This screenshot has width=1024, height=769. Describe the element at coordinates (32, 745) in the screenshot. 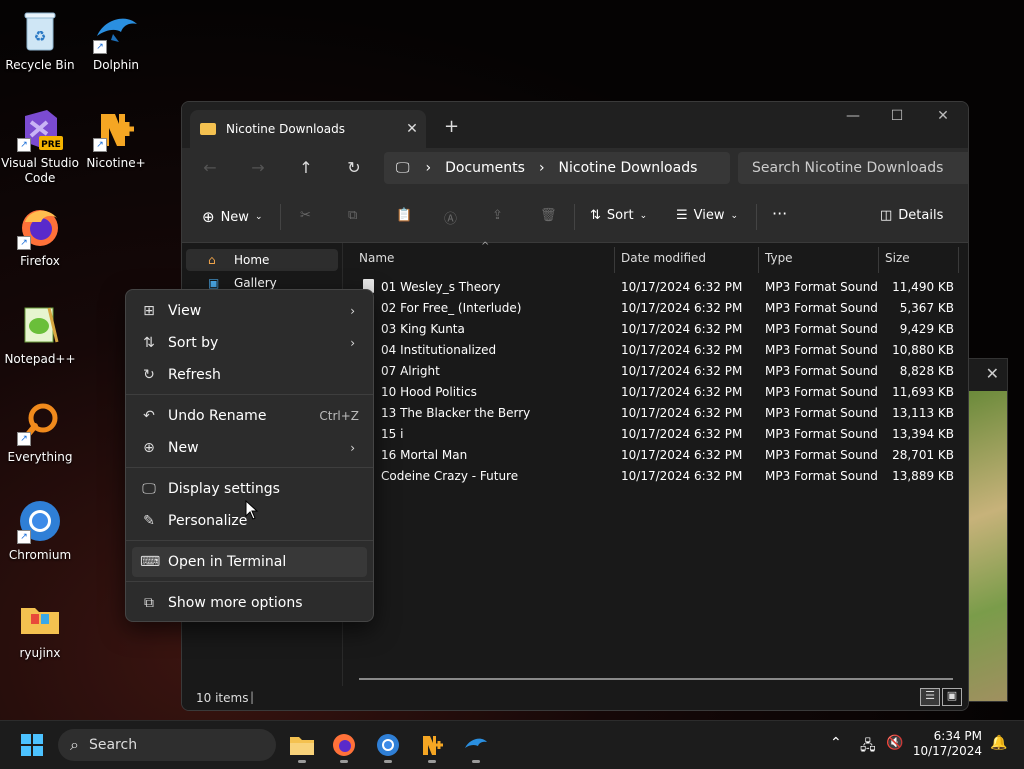

I see `start-button` at that location.